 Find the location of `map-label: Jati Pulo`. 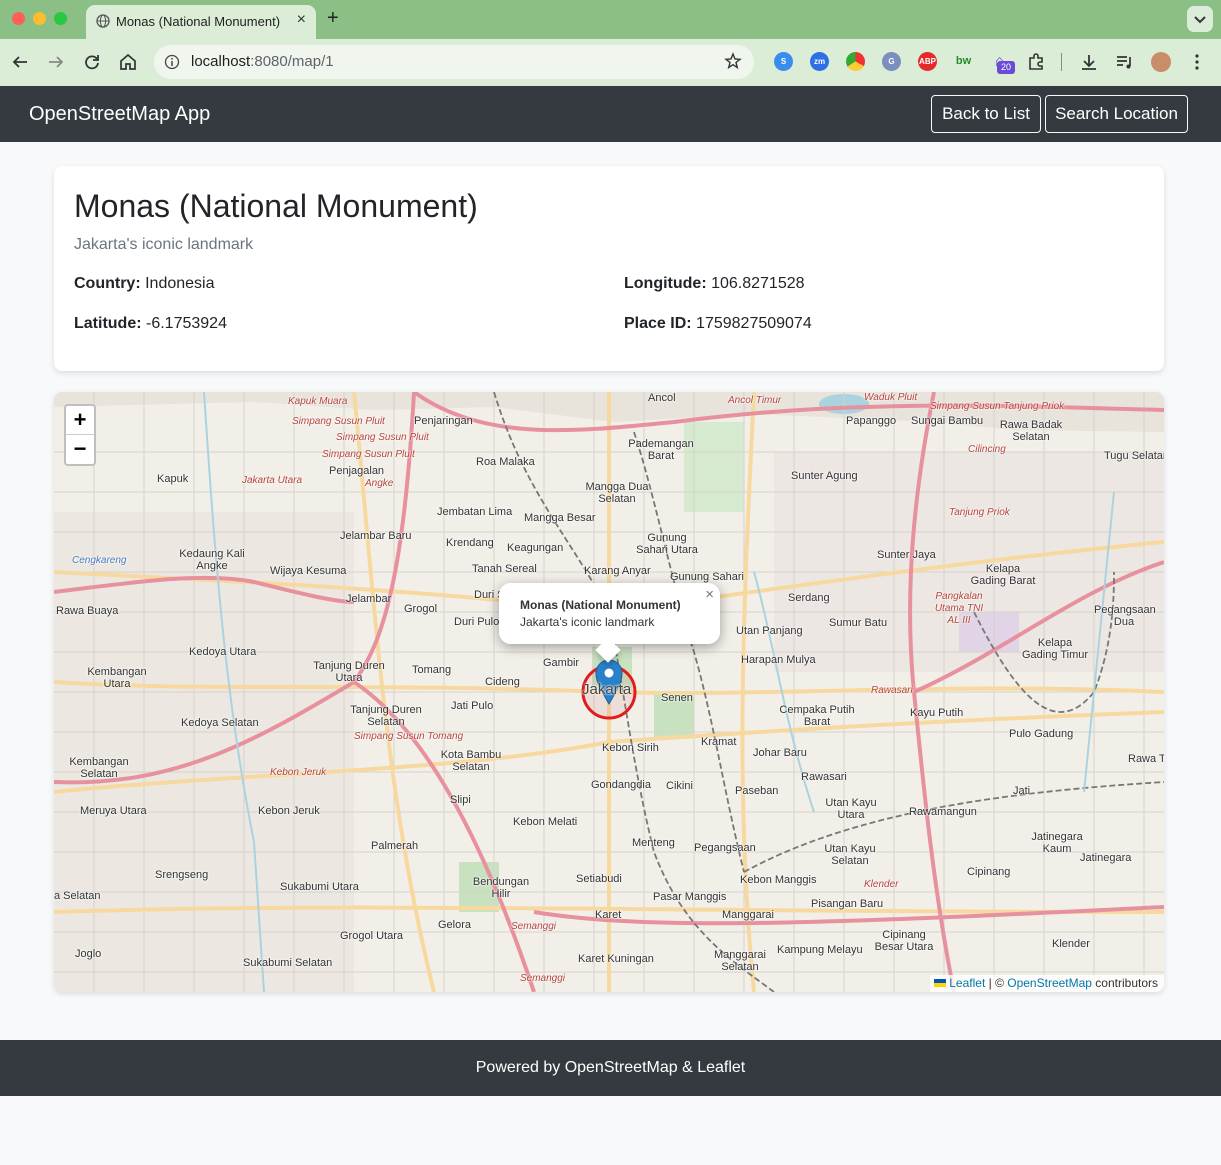

map-label: Jati Pulo is located at coordinates (472, 706).